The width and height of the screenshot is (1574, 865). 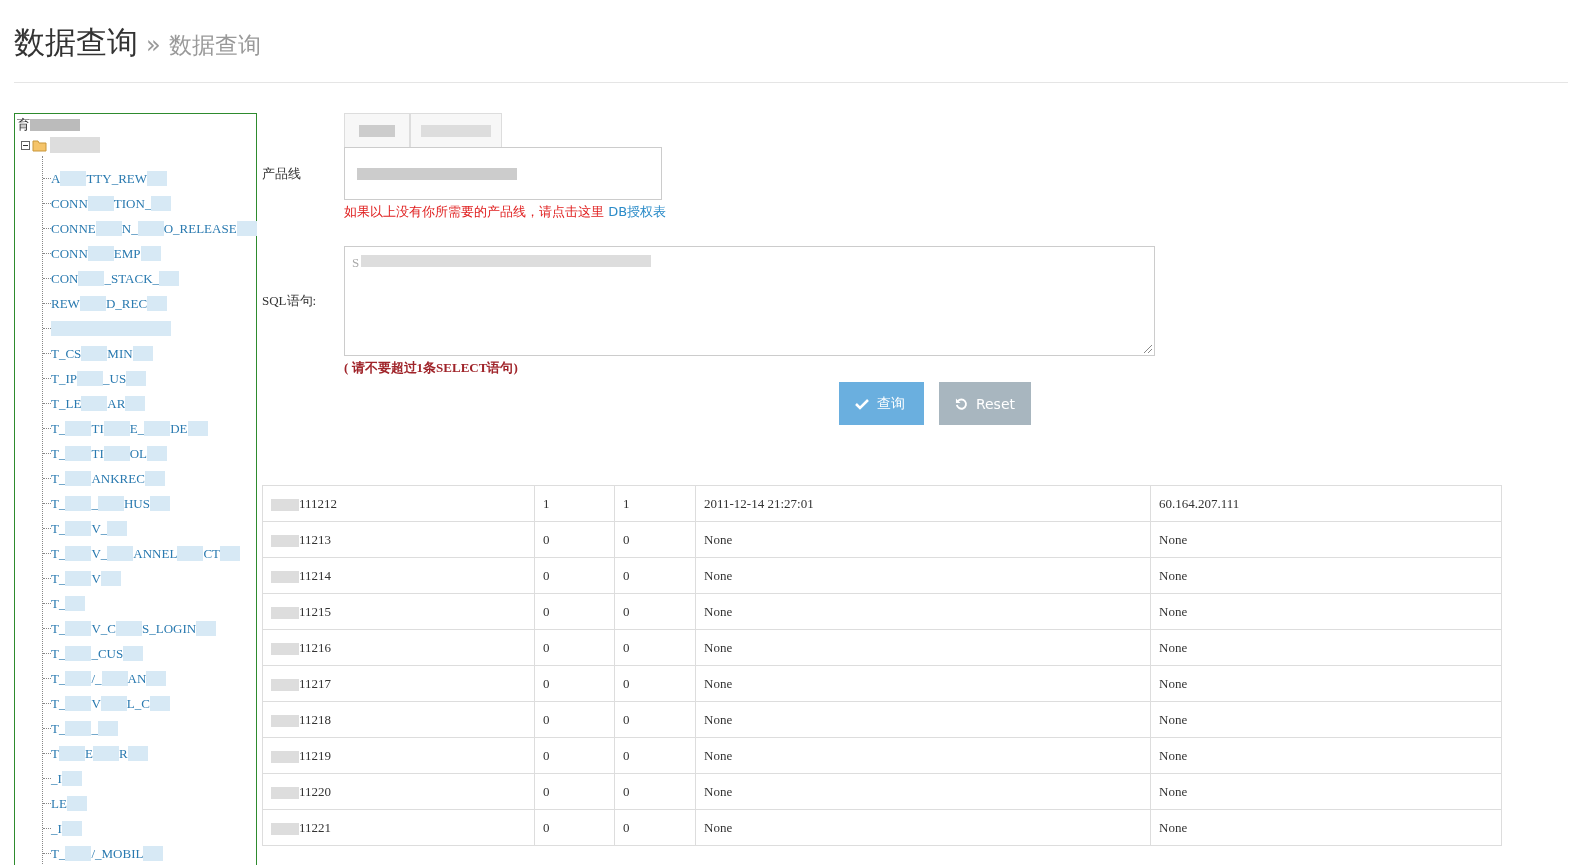 What do you see at coordinates (129, 228) in the screenshot?
I see `tree-item-label: N_` at bounding box center [129, 228].